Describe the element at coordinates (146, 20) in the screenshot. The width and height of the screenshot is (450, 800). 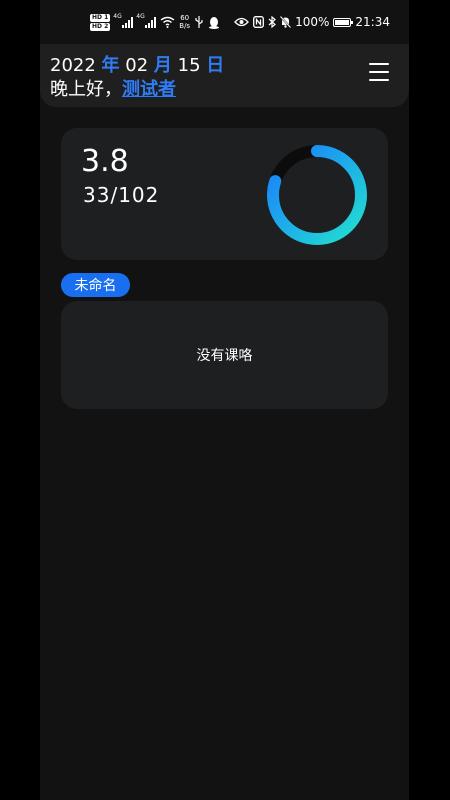
I see `cell-signal-2-icon: 4G` at that location.